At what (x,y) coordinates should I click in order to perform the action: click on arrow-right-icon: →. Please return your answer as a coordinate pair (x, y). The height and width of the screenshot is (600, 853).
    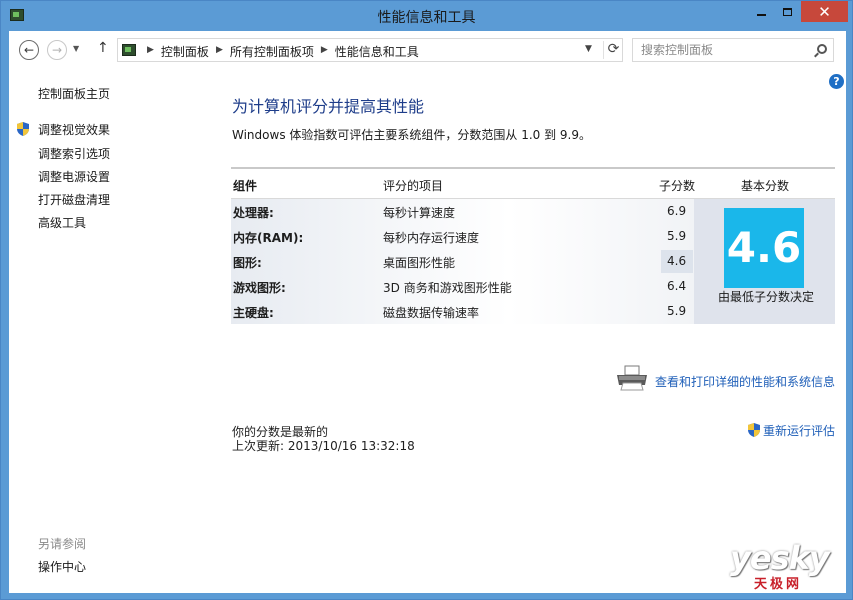
    Looking at the image, I should click on (57, 50).